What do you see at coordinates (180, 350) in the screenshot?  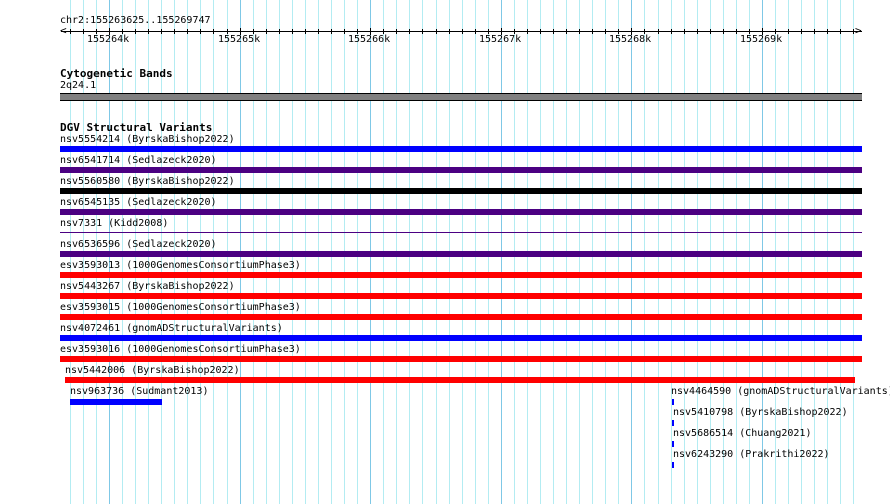 I see `variant-label: esv3593016 (1000GenomesConsortiumPhase3)` at bounding box center [180, 350].